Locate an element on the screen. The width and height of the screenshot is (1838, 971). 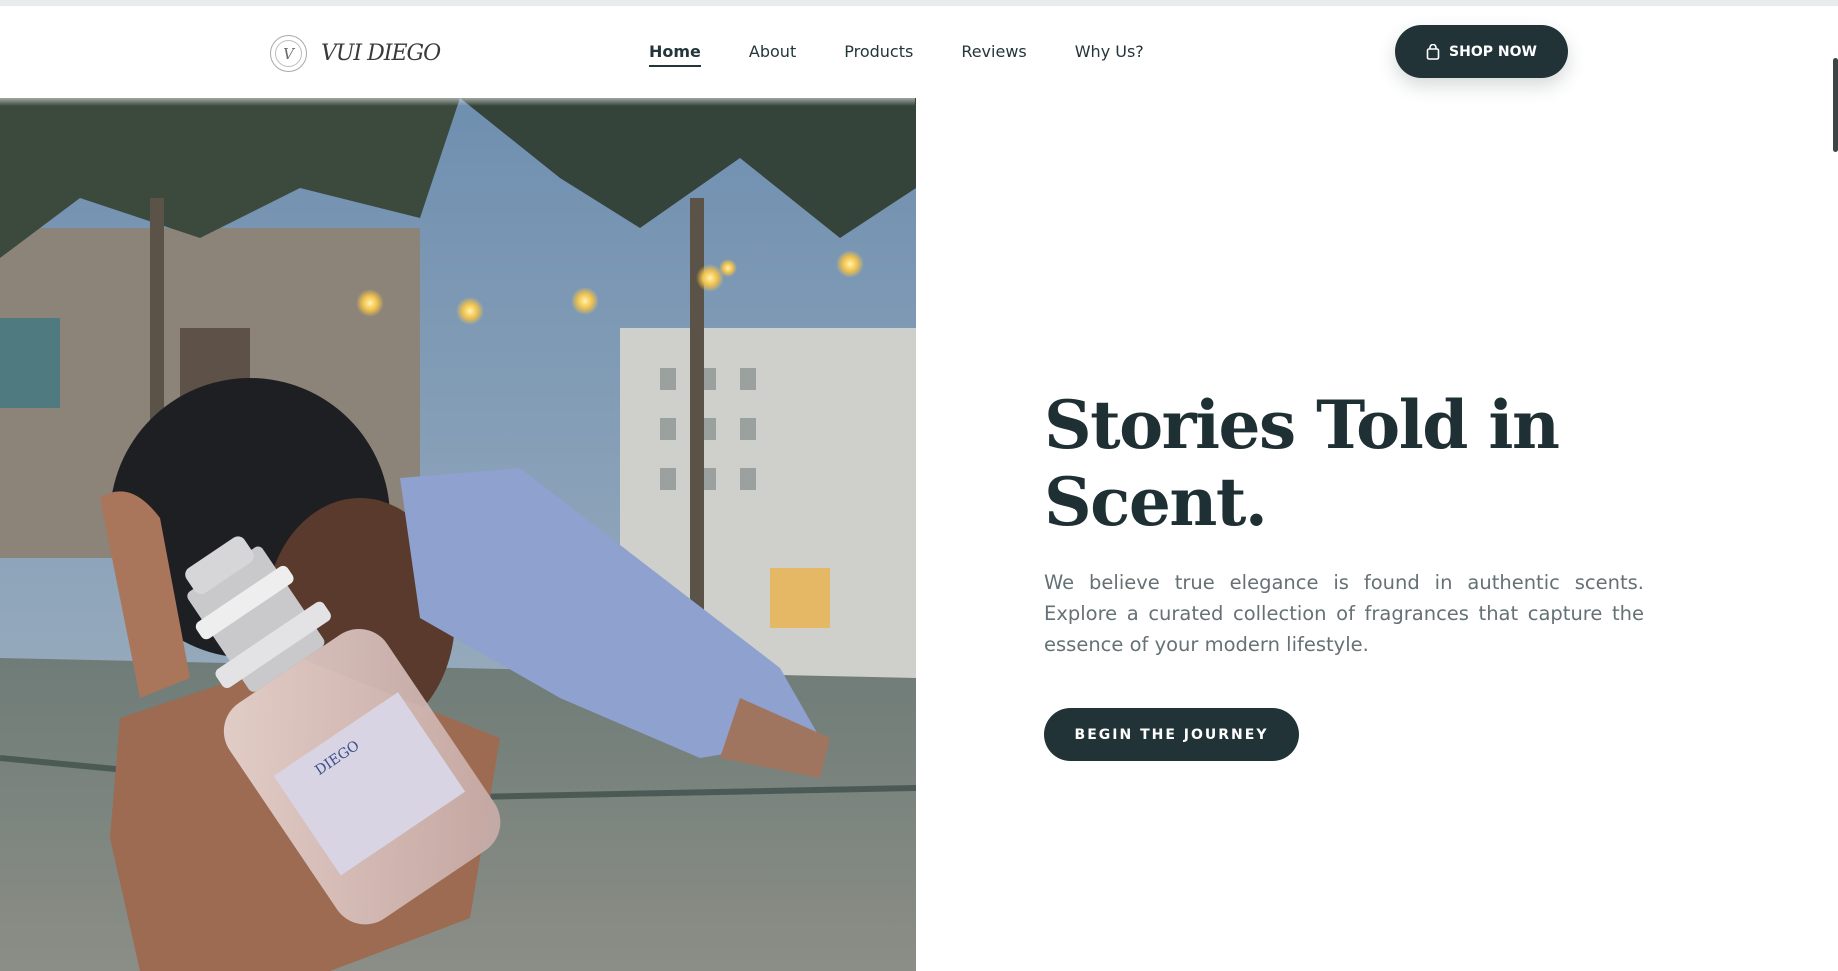
logo-wordmark: VUI DIEGO is located at coordinates (381, 53).